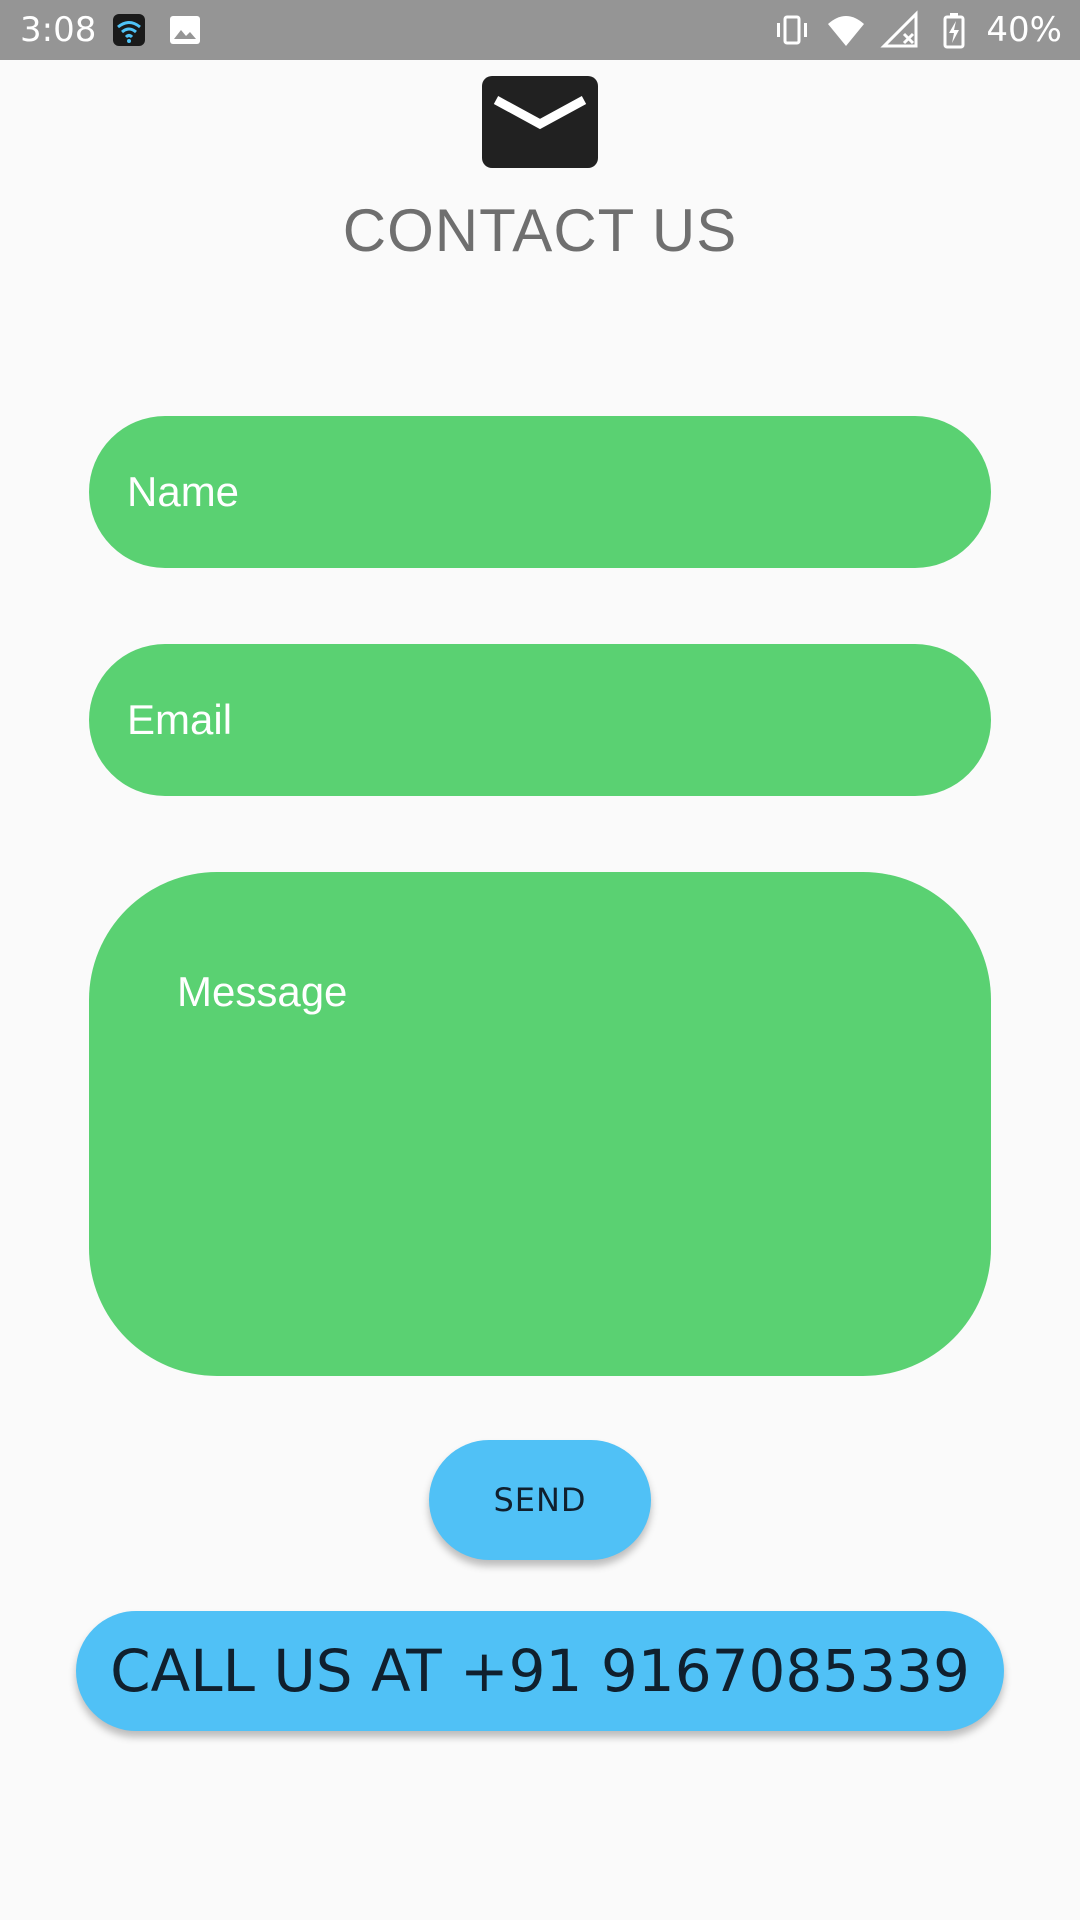 The image size is (1080, 1920). What do you see at coordinates (540, 492) in the screenshot?
I see `name-input: Name` at bounding box center [540, 492].